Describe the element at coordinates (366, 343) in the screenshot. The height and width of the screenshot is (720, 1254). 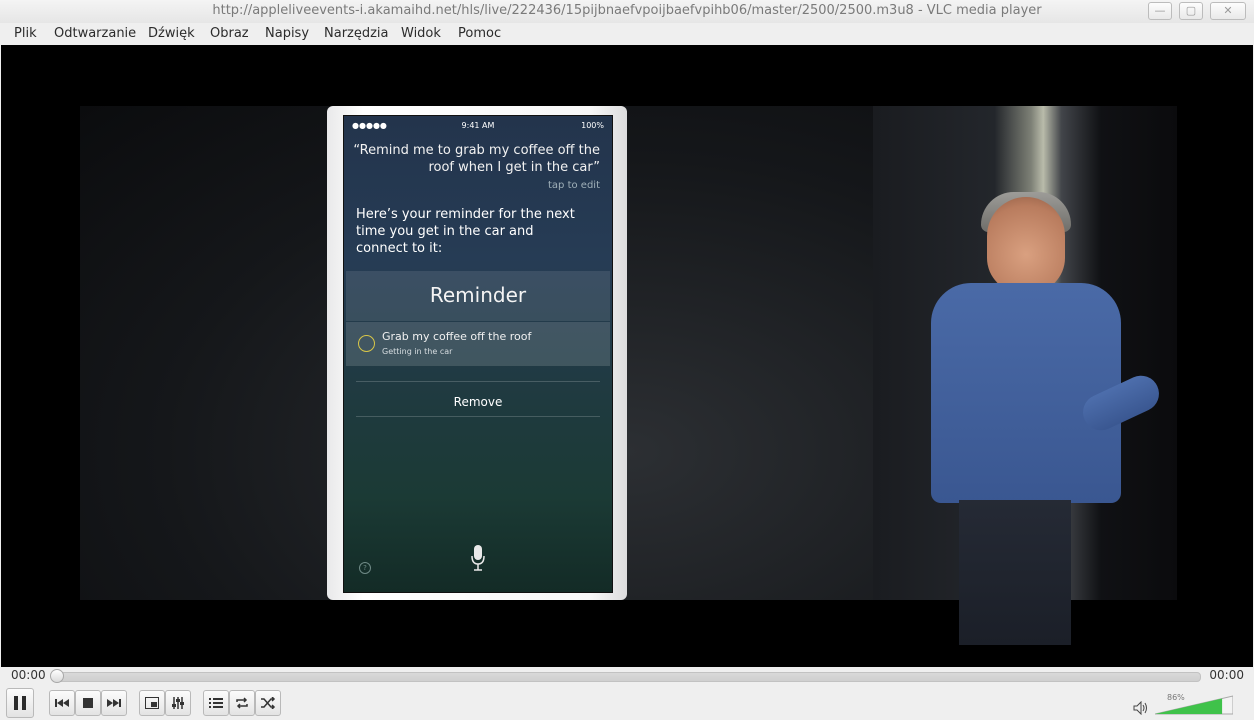
I see `reminder-checkbox-icon` at that location.